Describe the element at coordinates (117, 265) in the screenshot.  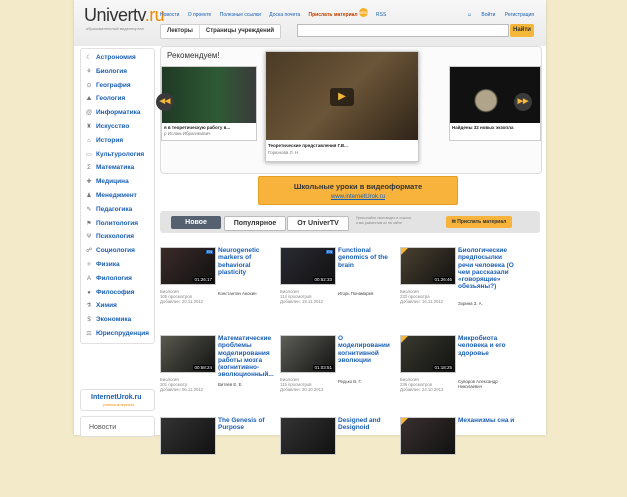
I see `sidebar-item-category: ⚛ Физика` at that location.